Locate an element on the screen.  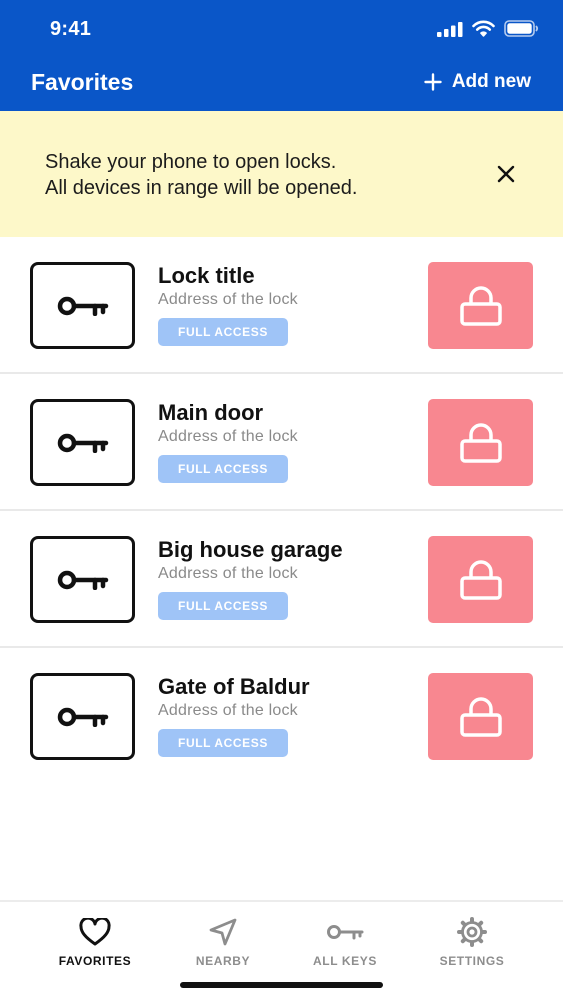
banner-line-2: All devices in range will be opened. is located at coordinates (201, 188).